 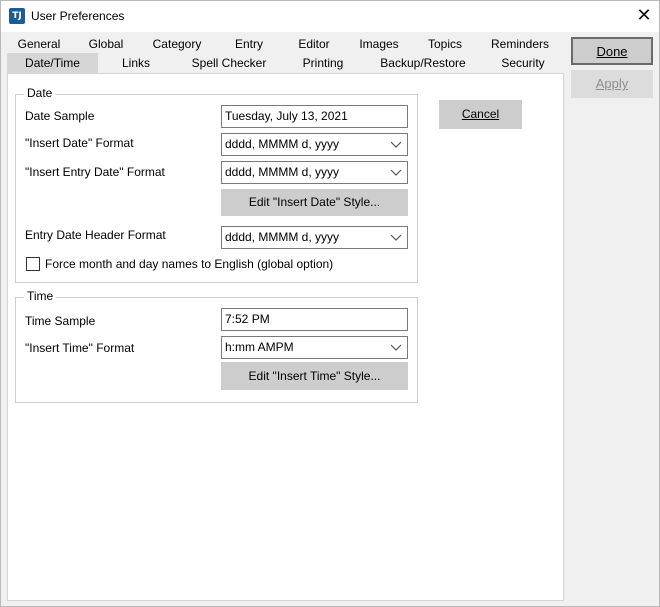 I want to click on tab-general: General, so click(x=39, y=44).